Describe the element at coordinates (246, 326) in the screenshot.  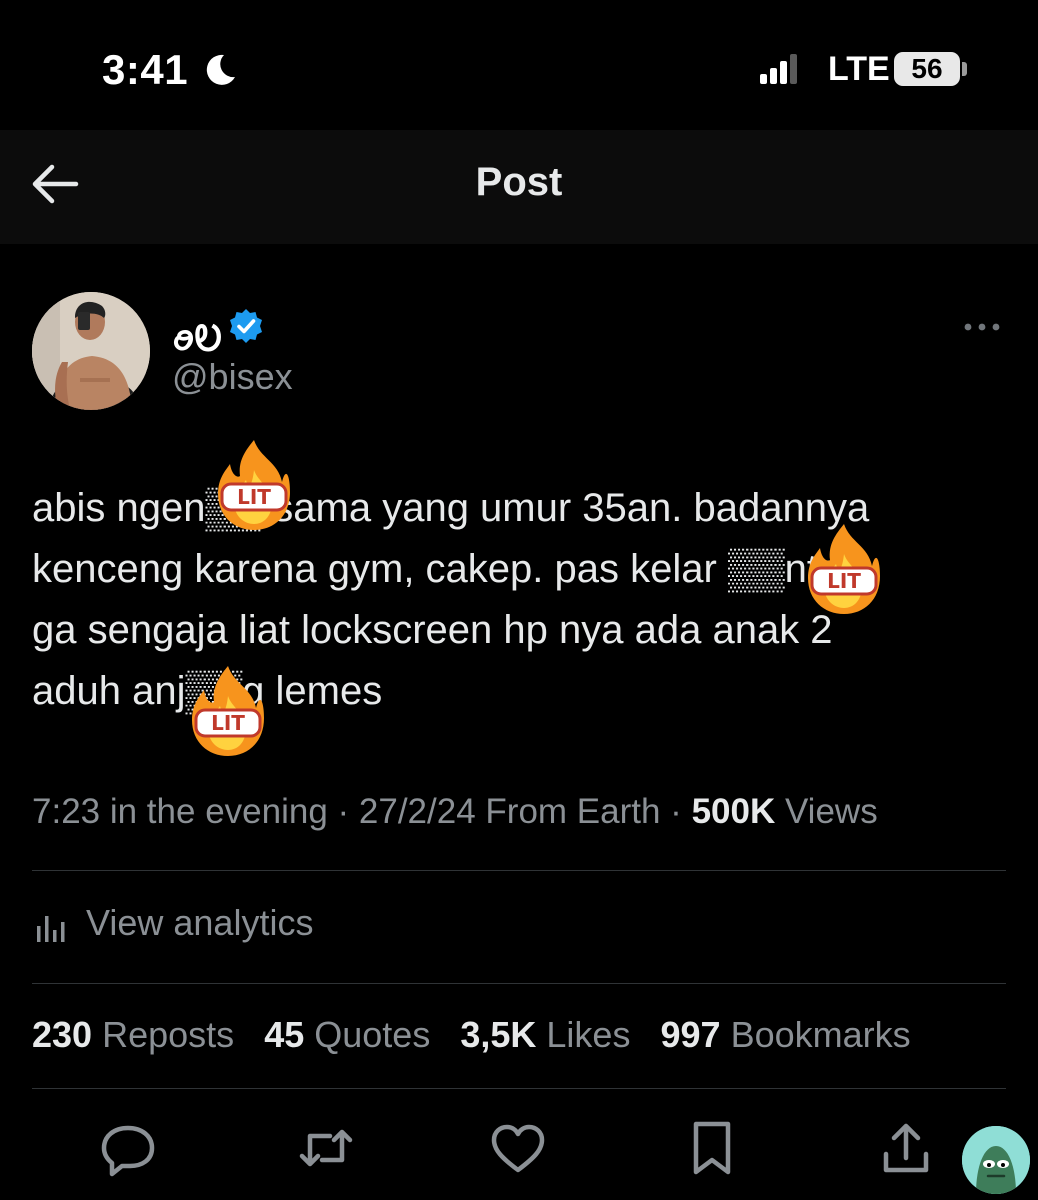
I see `verified-badge-icon` at that location.